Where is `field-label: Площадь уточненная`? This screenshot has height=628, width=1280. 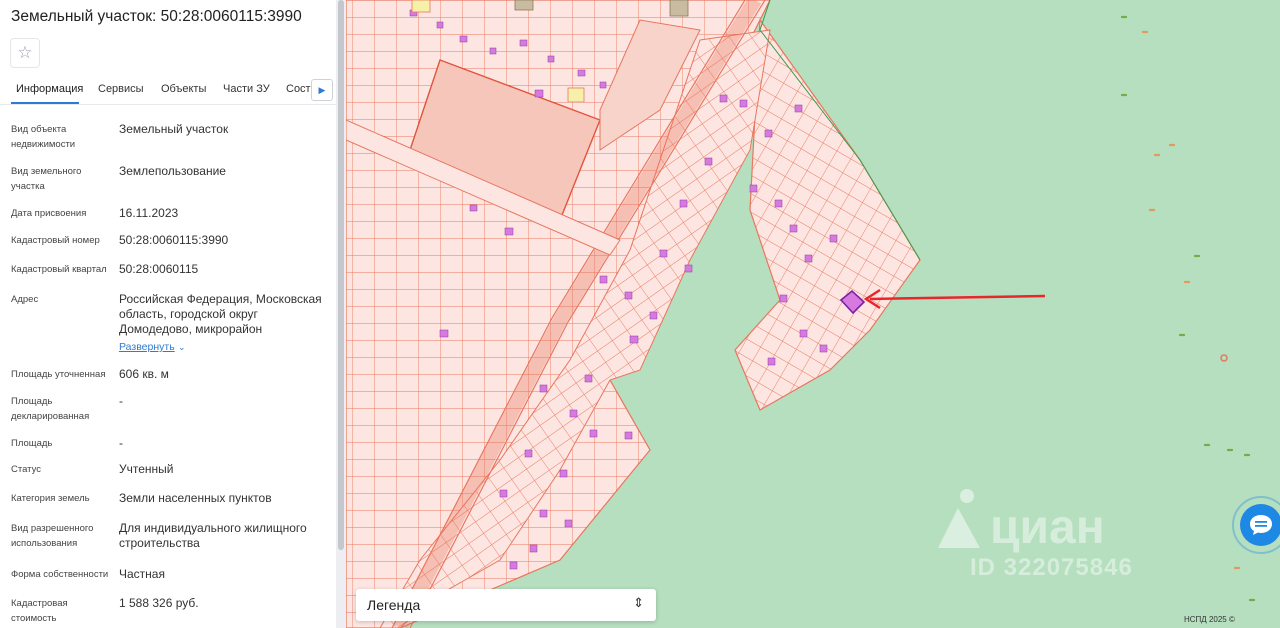 field-label: Площадь уточненная is located at coordinates (58, 374).